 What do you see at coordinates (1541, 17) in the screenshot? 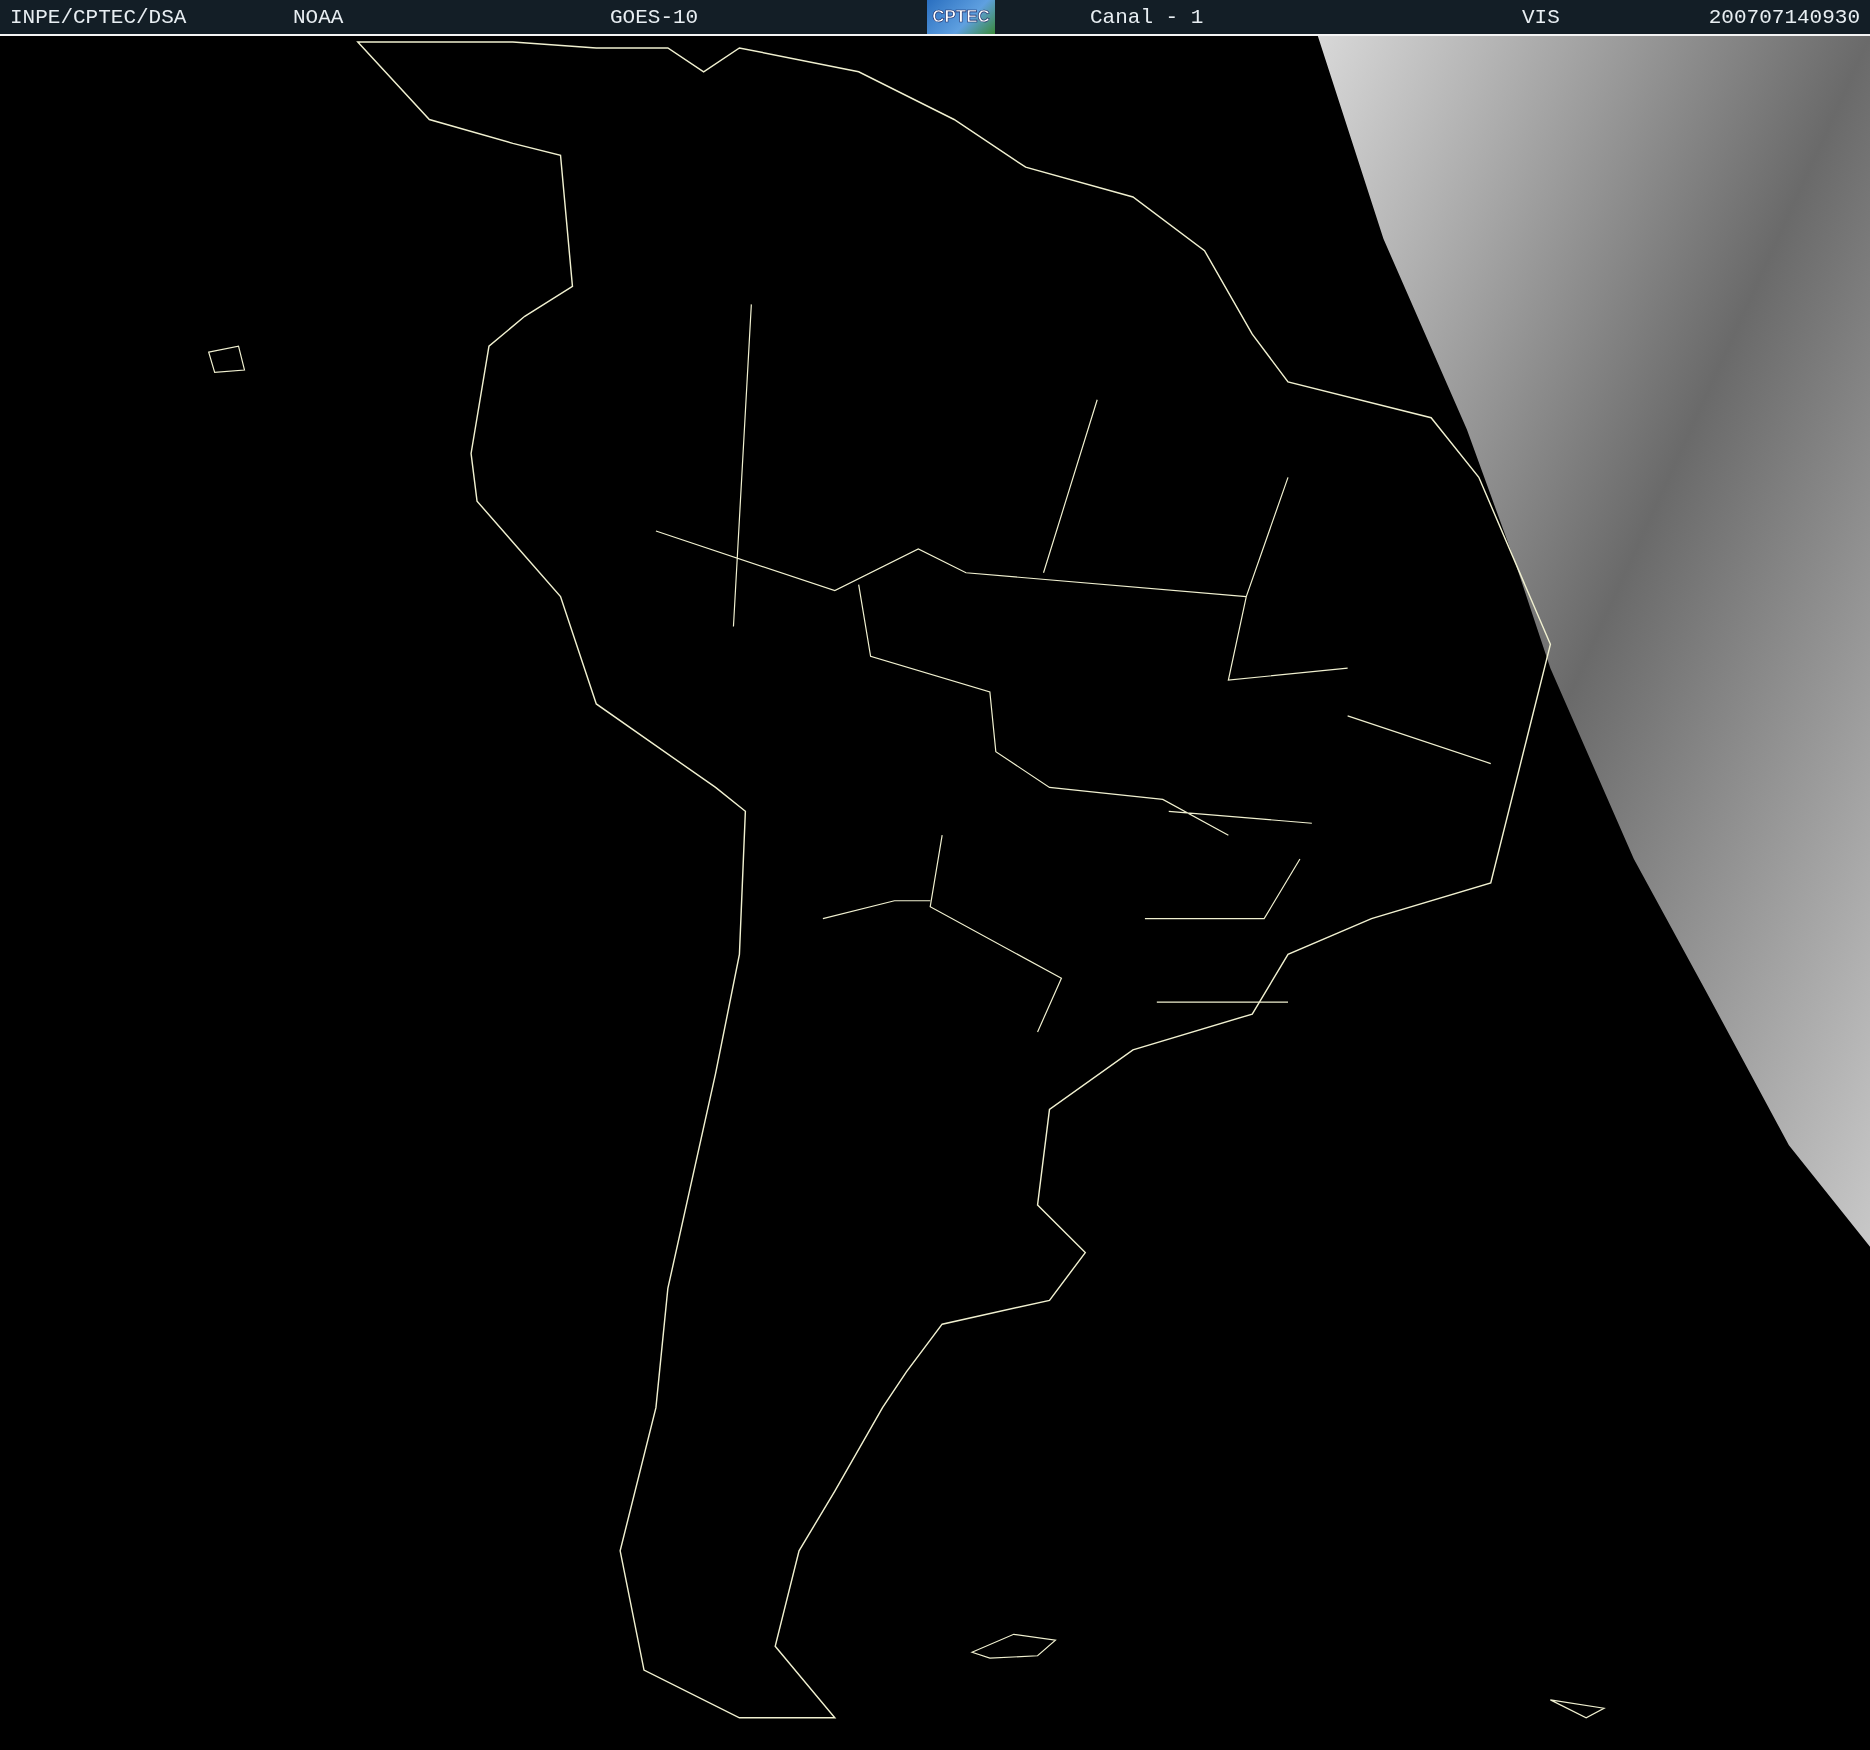
I see `band-label: VIS` at bounding box center [1541, 17].